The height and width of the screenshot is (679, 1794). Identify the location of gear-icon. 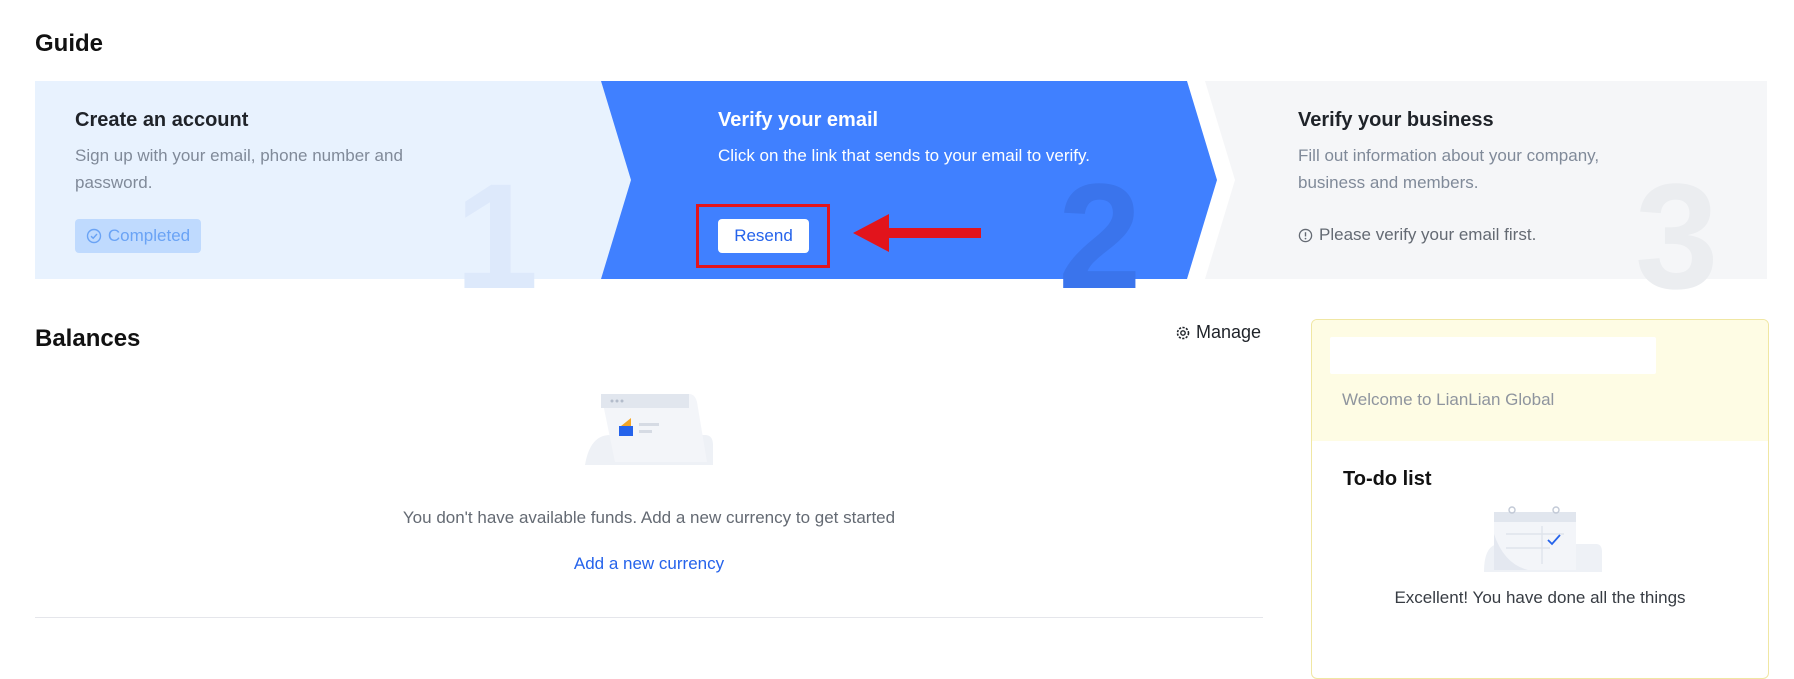
(1183, 332).